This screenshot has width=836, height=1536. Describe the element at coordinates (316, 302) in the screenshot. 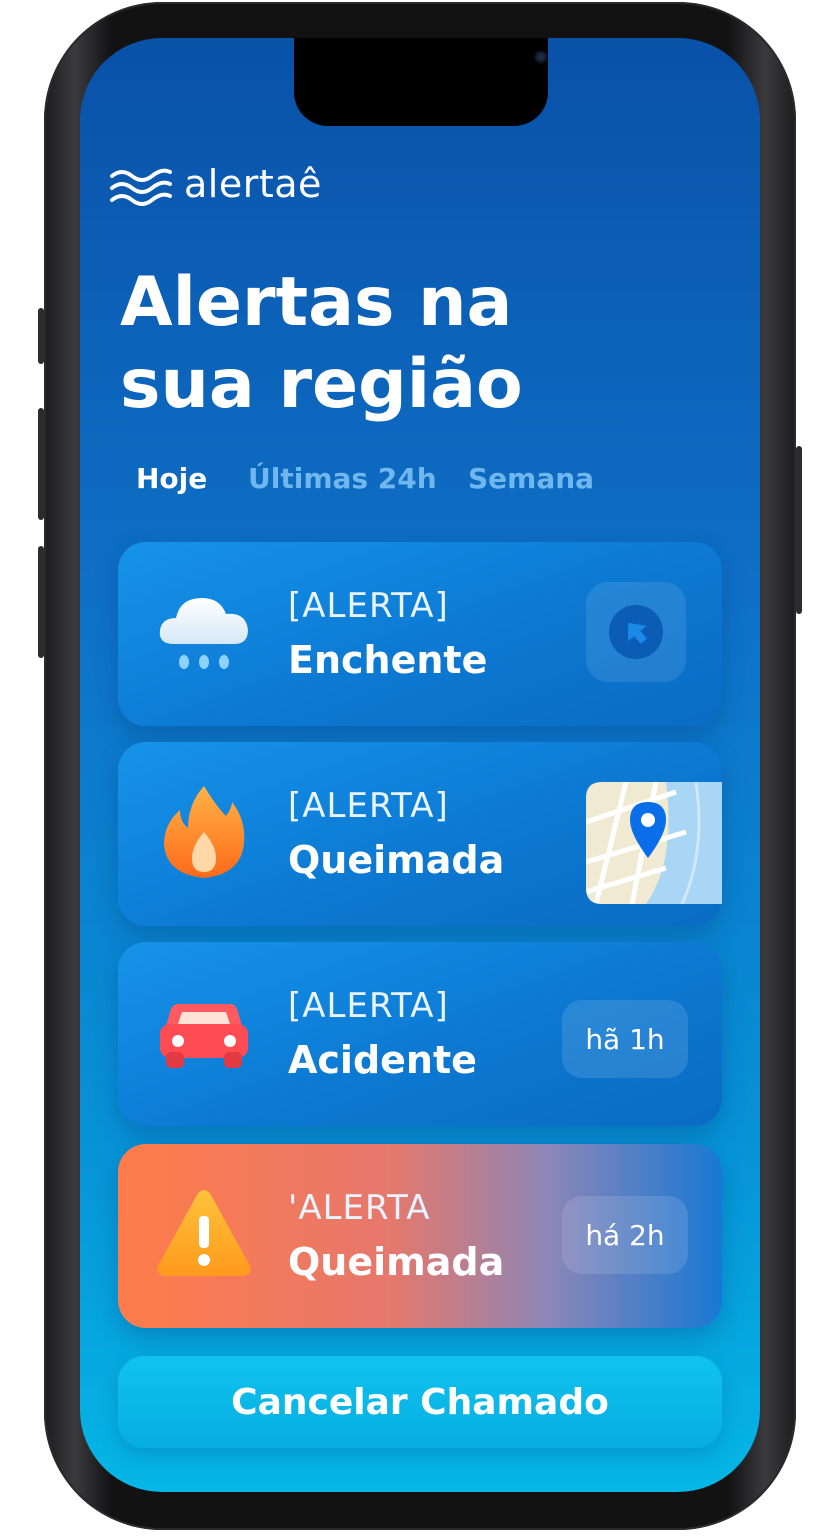

I see `page-title-line1: Alertas na` at that location.